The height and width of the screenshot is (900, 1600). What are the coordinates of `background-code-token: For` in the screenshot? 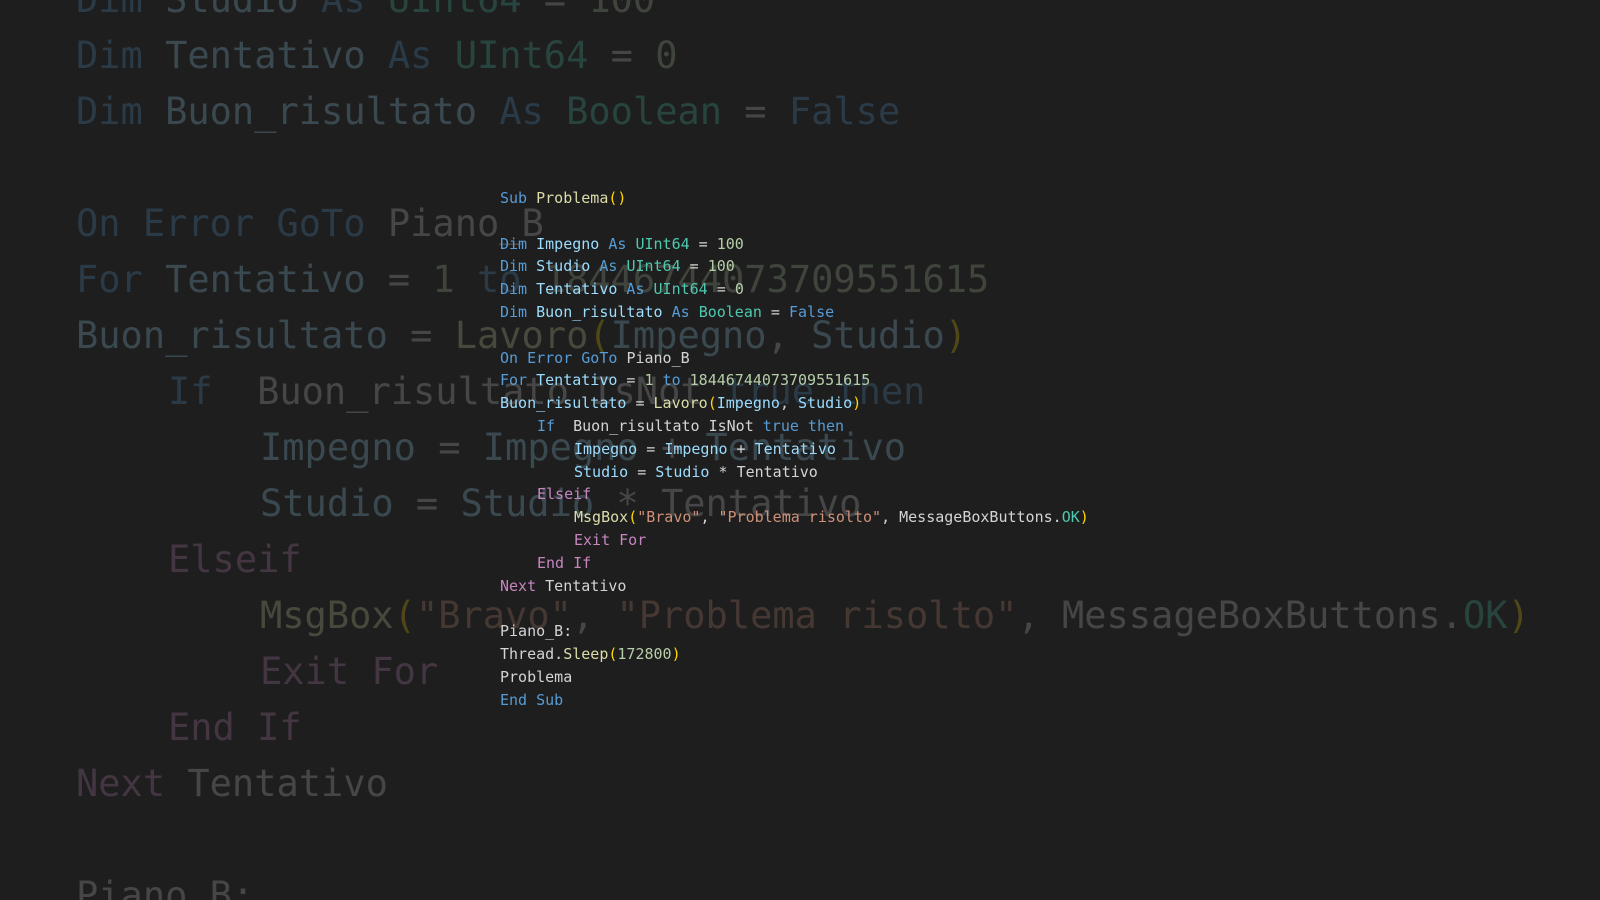 It's located at (121, 279).